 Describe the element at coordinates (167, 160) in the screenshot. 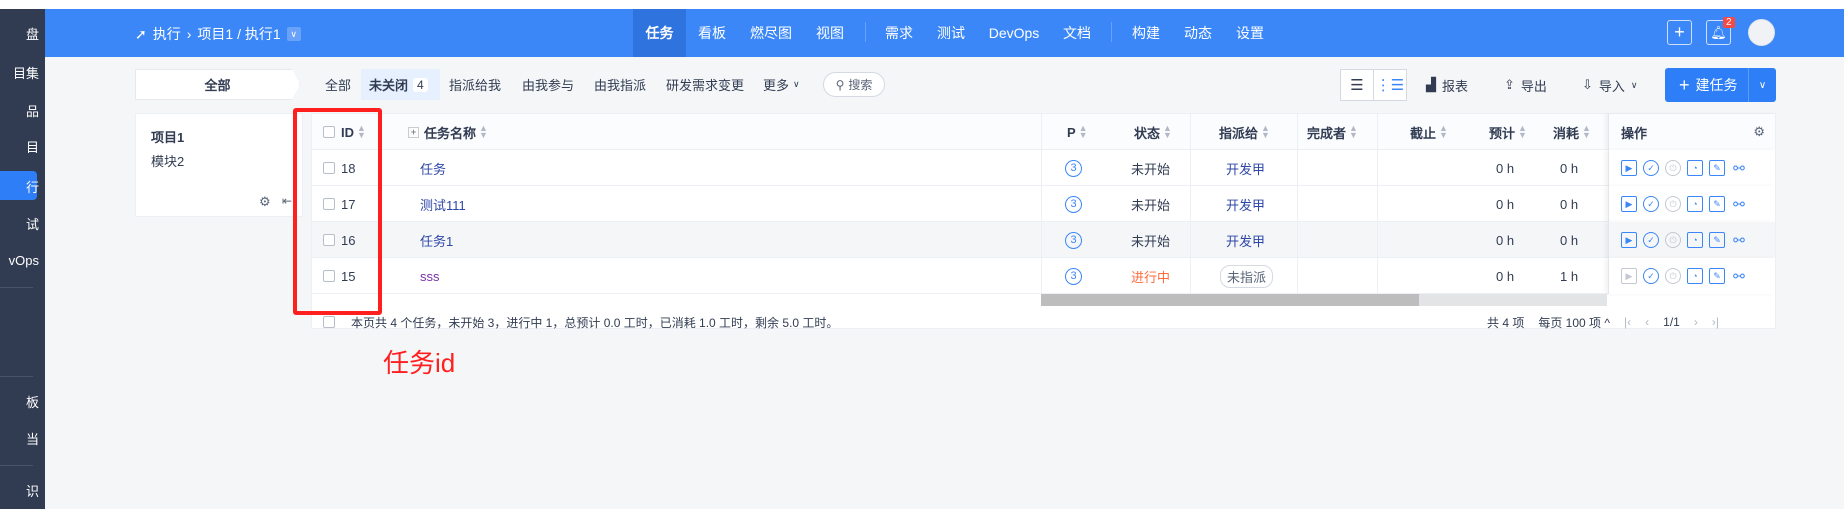

I see `module-tree-item: 模块2` at that location.